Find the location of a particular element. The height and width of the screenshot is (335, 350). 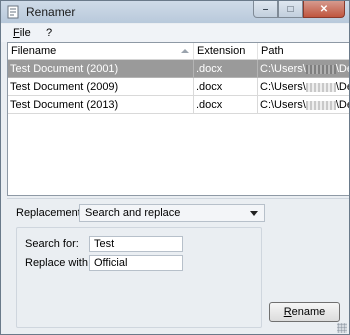

search-value: Test is located at coordinates (104, 244).